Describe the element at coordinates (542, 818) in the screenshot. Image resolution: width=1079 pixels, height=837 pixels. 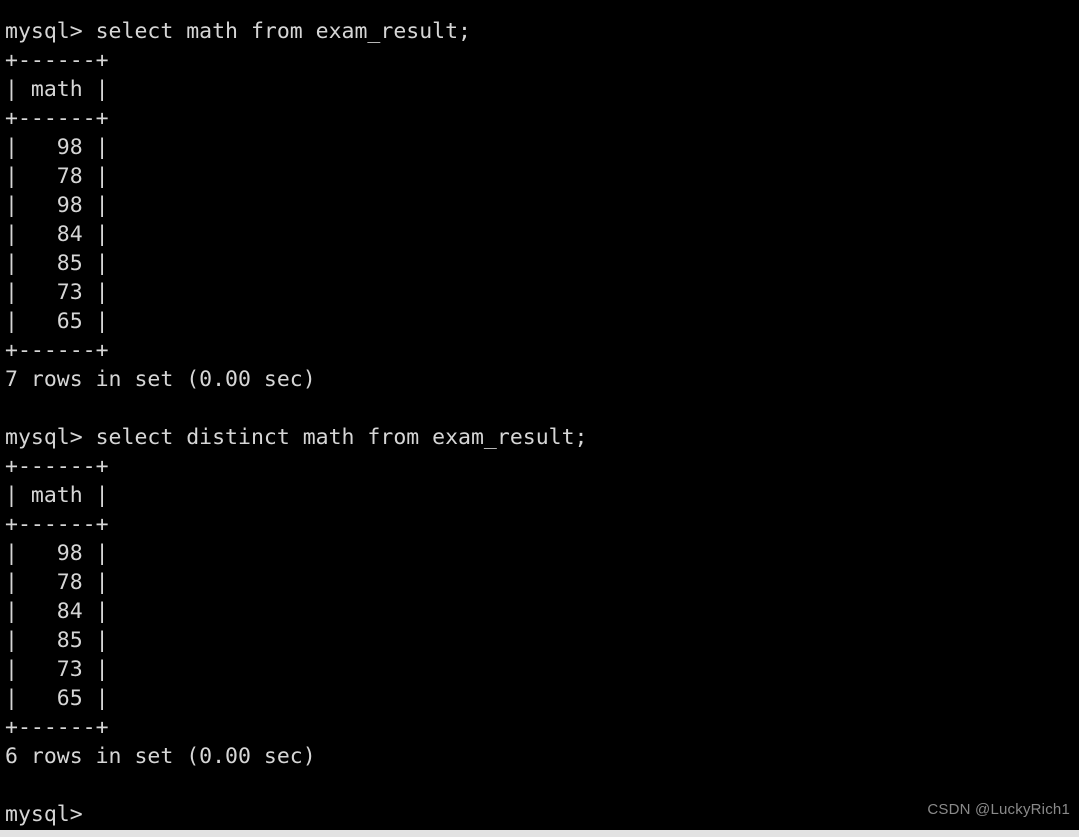
I see `terminal-prompt-line: mysql>` at that location.